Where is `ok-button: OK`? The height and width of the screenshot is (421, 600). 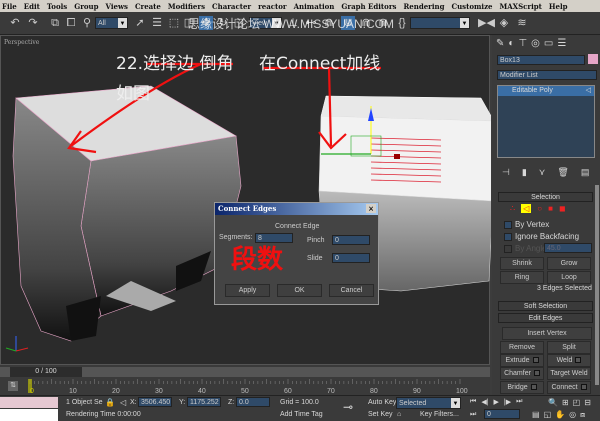 ok-button: OK is located at coordinates (299, 290).